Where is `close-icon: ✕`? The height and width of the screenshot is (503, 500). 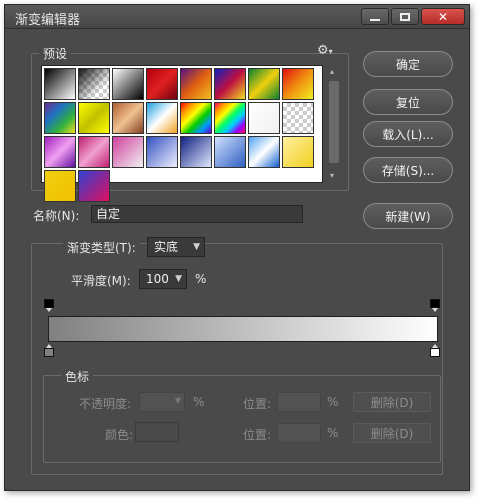
close-icon: ✕ is located at coordinates (443, 16).